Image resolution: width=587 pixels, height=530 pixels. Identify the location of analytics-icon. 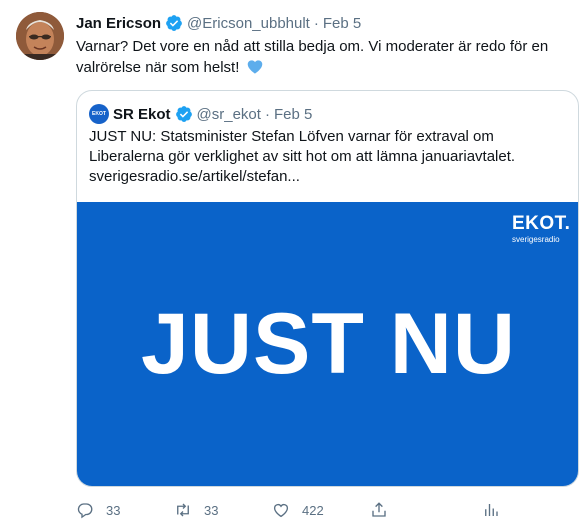
(491, 510).